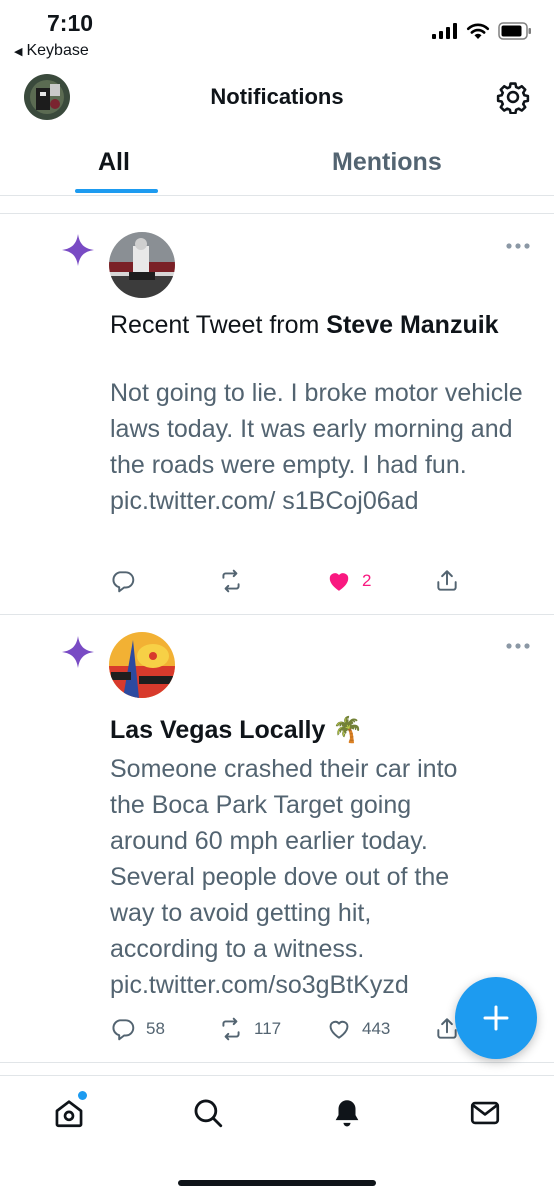 The image size is (554, 1200). I want to click on retweet-button: 117, so click(249, 1029).